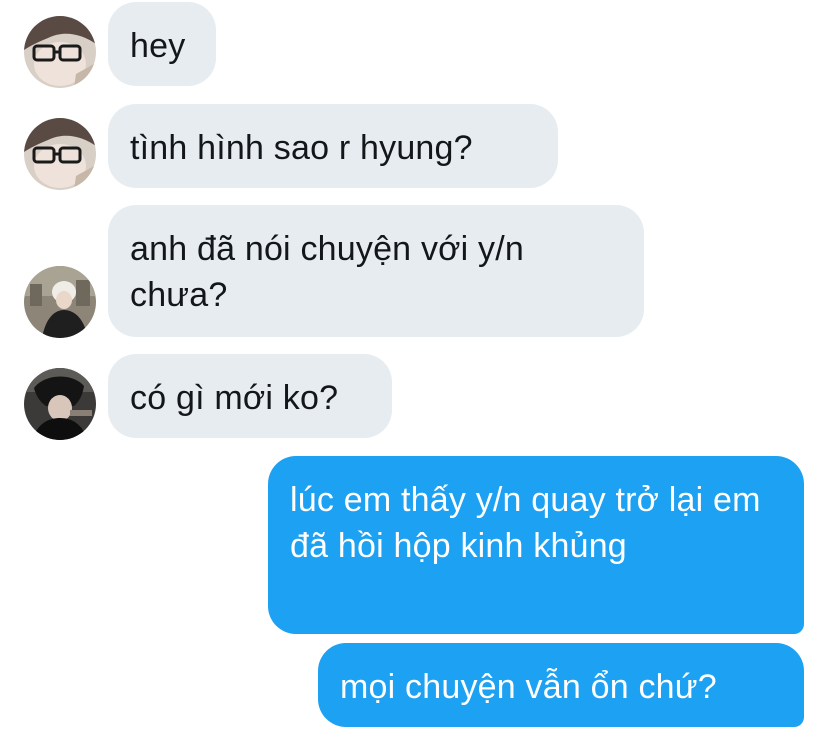  I want to click on message-bubble-incoming: anh đã nói chuyện với y/n chưa?, so click(376, 271).